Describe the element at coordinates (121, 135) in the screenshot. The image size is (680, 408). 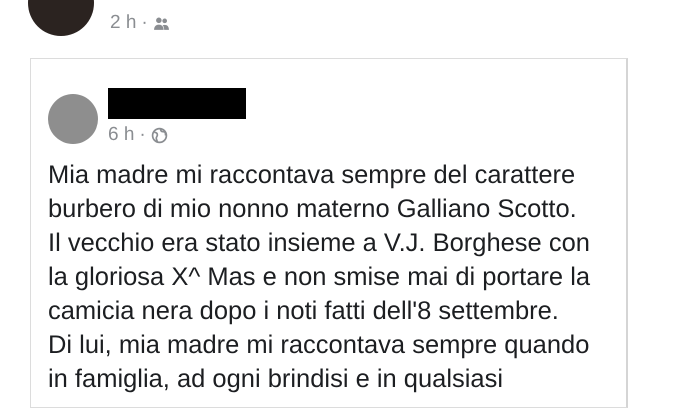
I see `post-time: 6 h` at that location.